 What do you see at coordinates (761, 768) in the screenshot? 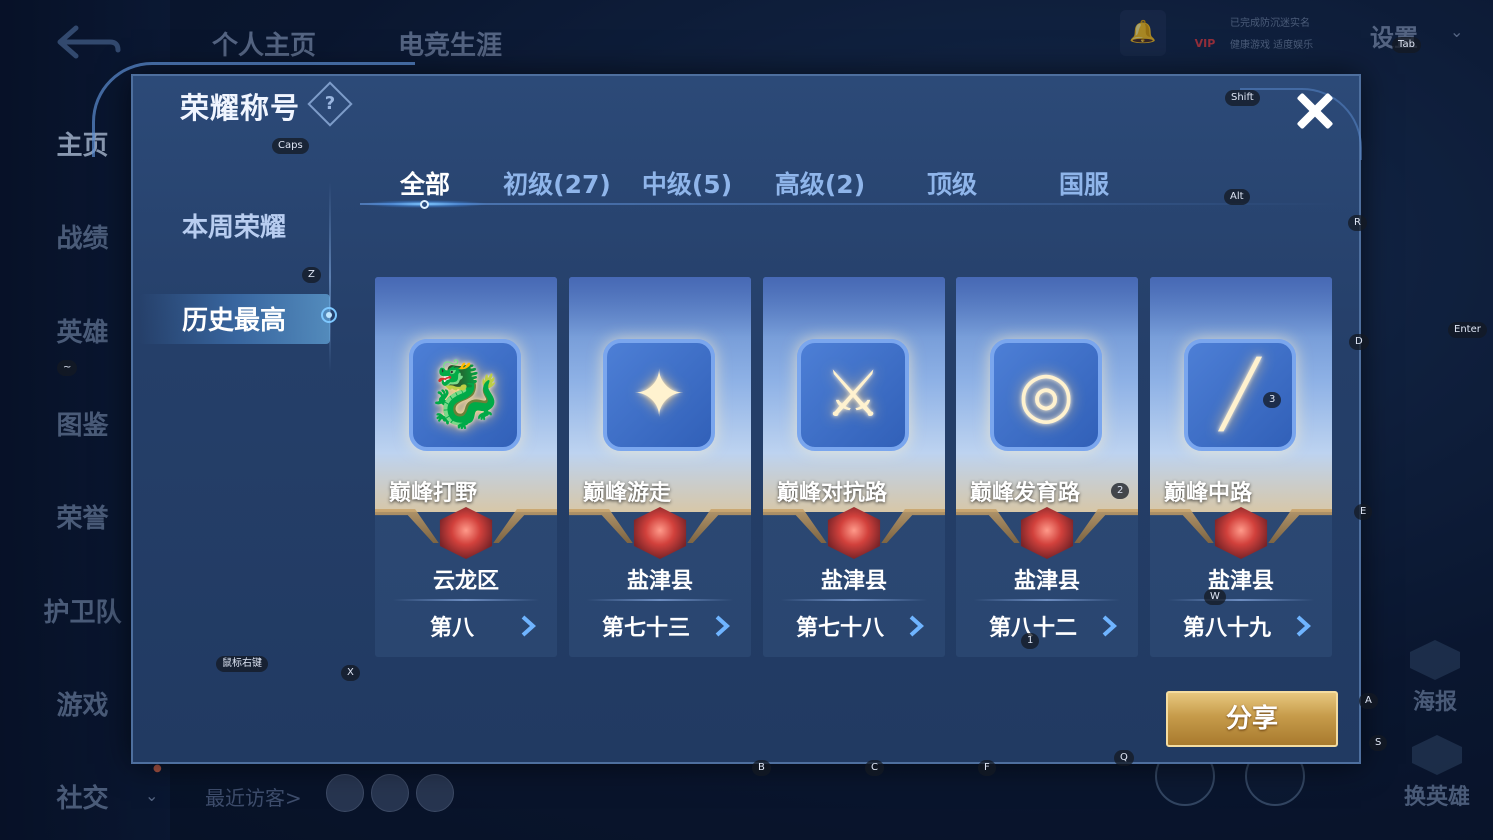
I see `key-hint: B` at bounding box center [761, 768].